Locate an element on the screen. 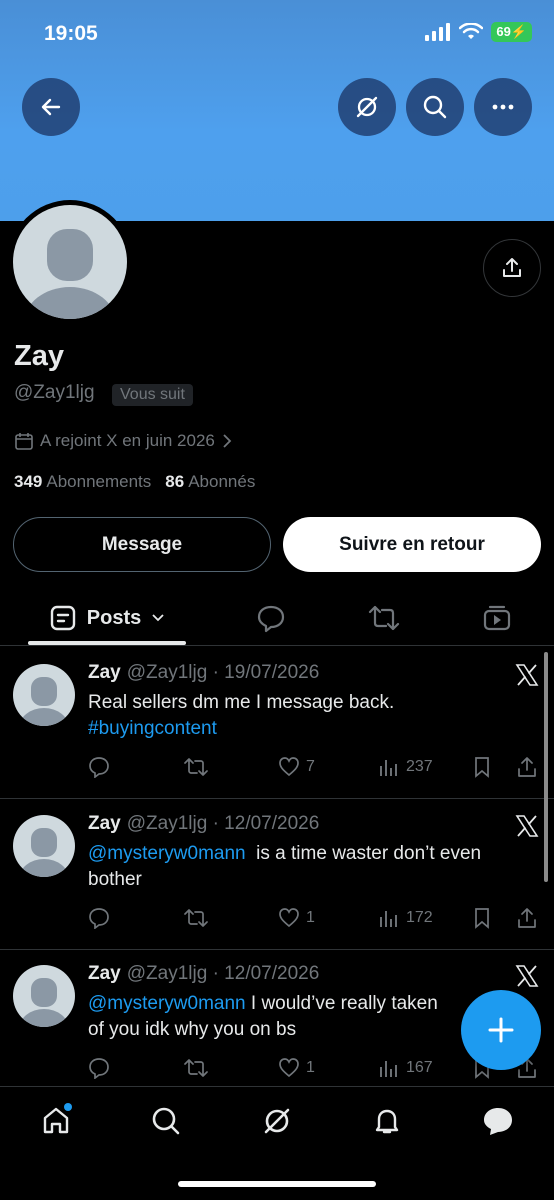  search-button is located at coordinates (435, 107).